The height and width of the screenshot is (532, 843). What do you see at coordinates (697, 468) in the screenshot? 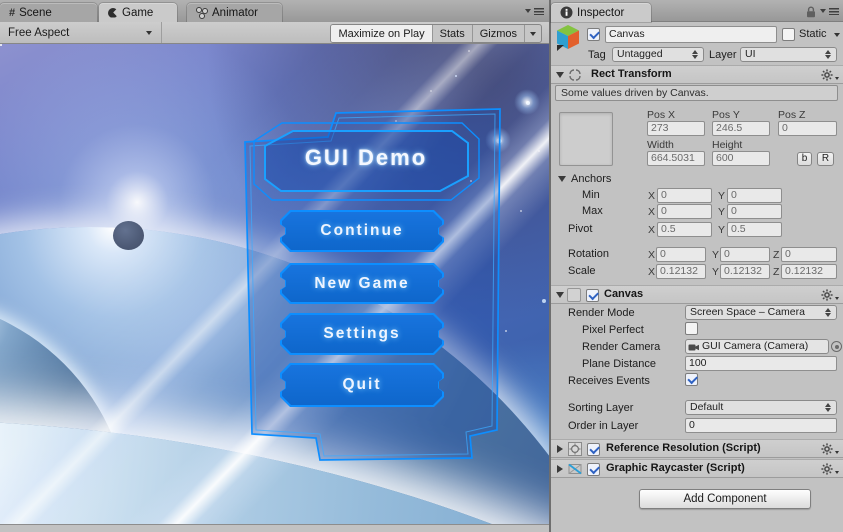
I see `graphic-raycaster-header: Graphic Raycaster (Script)` at bounding box center [697, 468].